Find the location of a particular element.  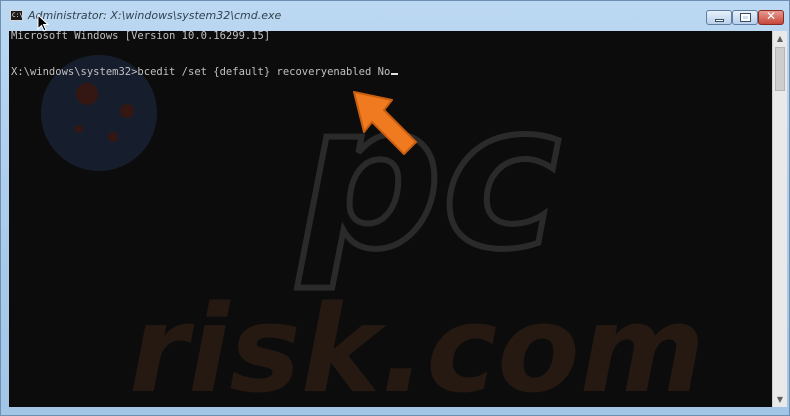

cmd-icon-label: C:\ is located at coordinates (17, 15).